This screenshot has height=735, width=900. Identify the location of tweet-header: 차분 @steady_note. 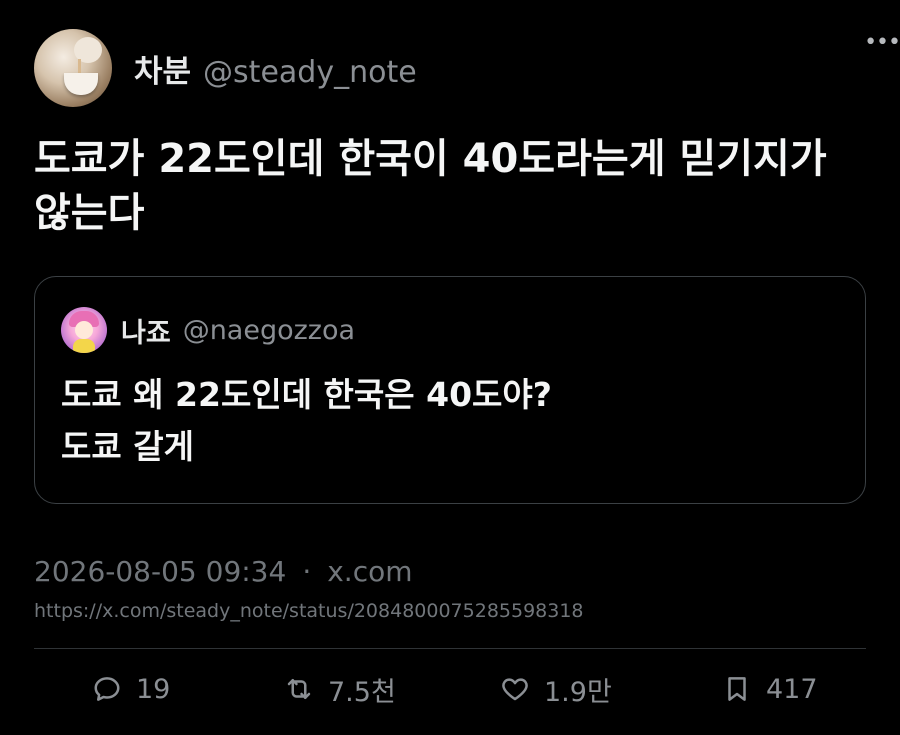
(454, 68).